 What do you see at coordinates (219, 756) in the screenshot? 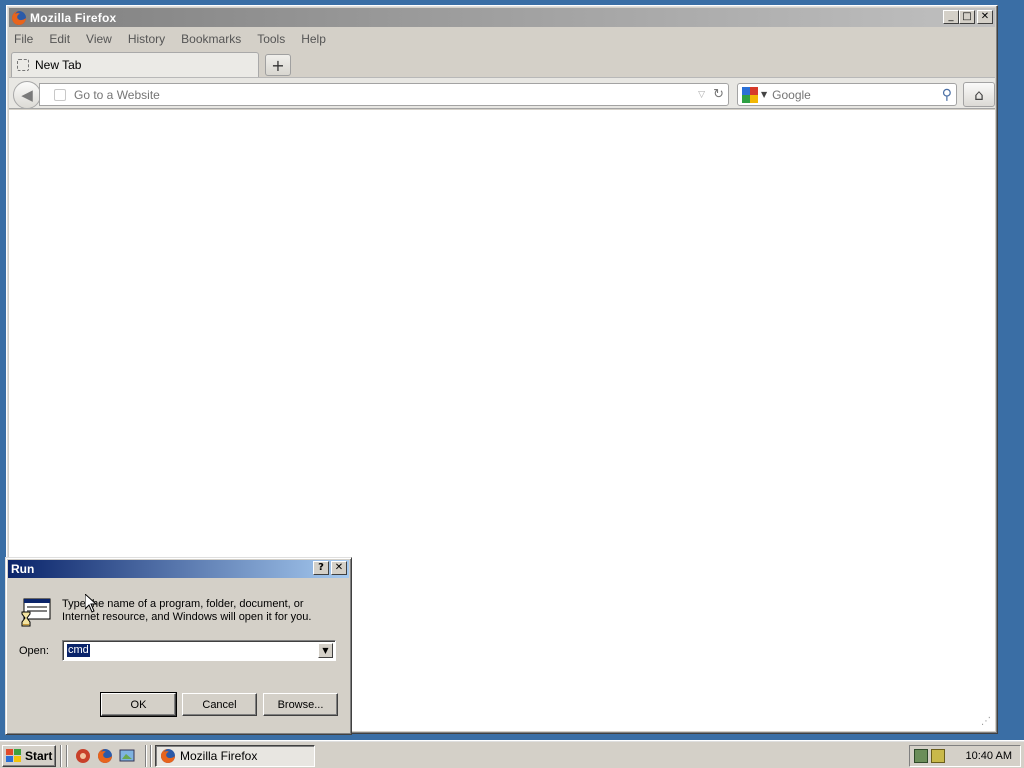
I see `taskbar-item-label: Mozilla Firefox` at bounding box center [219, 756].